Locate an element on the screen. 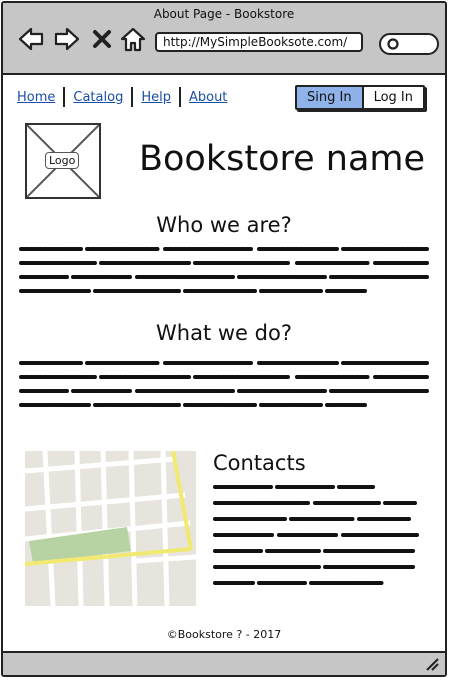 Image resolution: width=450 pixels, height=680 pixels. back-arrow-icon is located at coordinates (31, 39).